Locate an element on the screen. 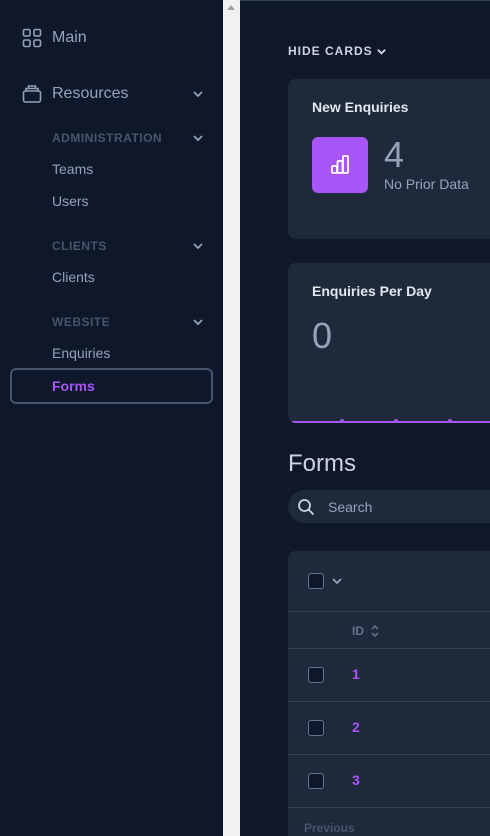 Image resolution: width=490 pixels, height=836 pixels. table-header: ID is located at coordinates (389, 630).